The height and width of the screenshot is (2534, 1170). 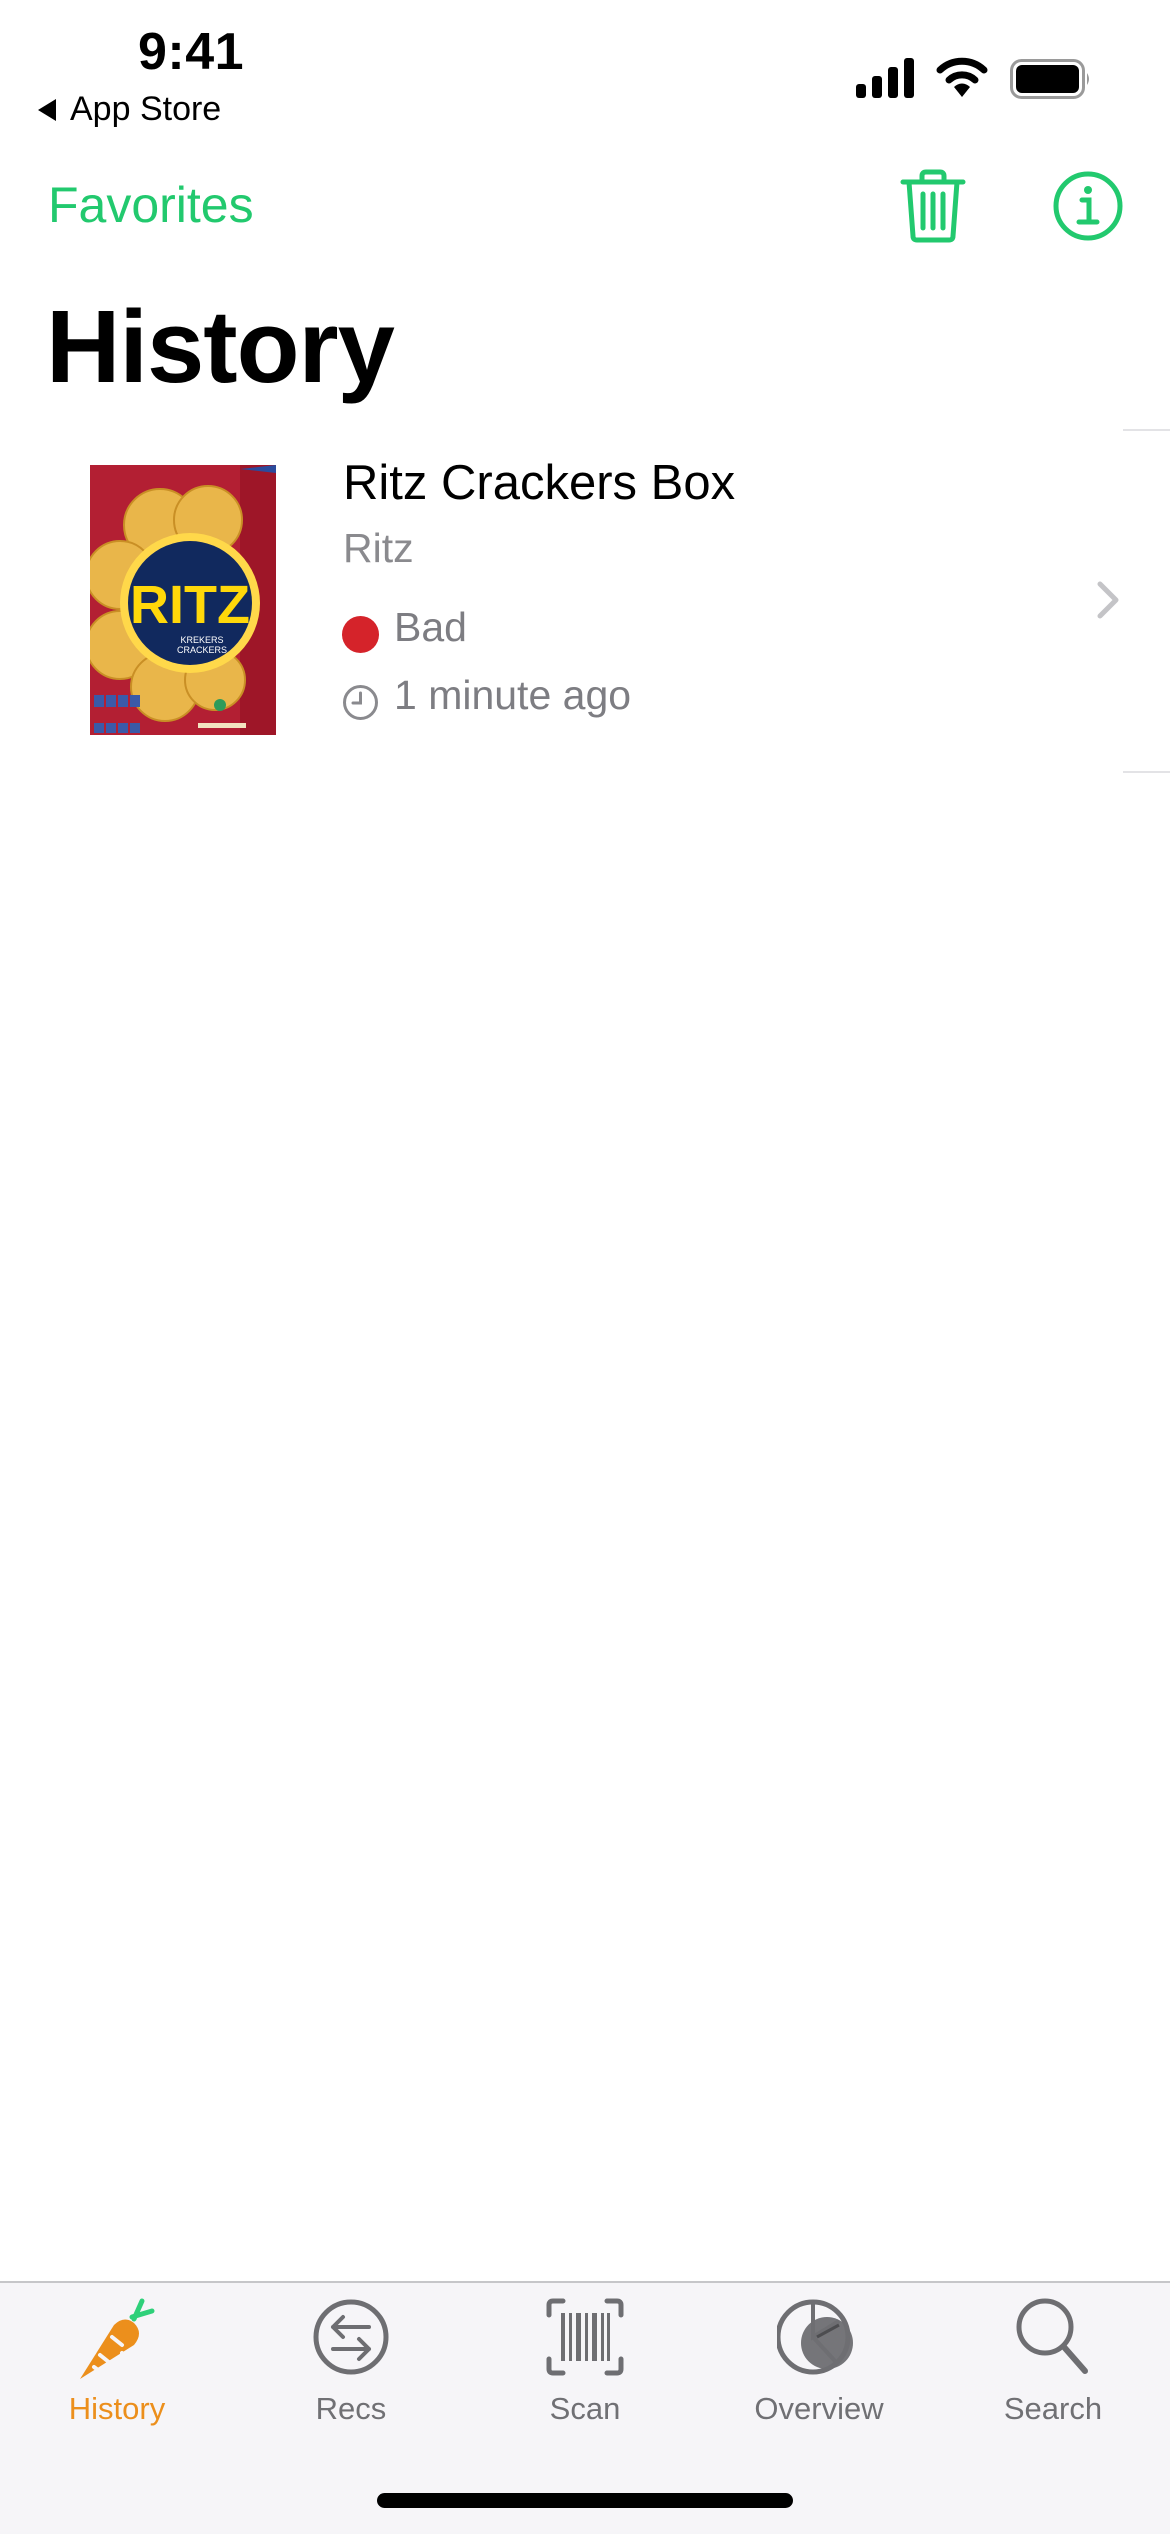 What do you see at coordinates (1052, 2336) in the screenshot?
I see `magnifying-glass-icon` at bounding box center [1052, 2336].